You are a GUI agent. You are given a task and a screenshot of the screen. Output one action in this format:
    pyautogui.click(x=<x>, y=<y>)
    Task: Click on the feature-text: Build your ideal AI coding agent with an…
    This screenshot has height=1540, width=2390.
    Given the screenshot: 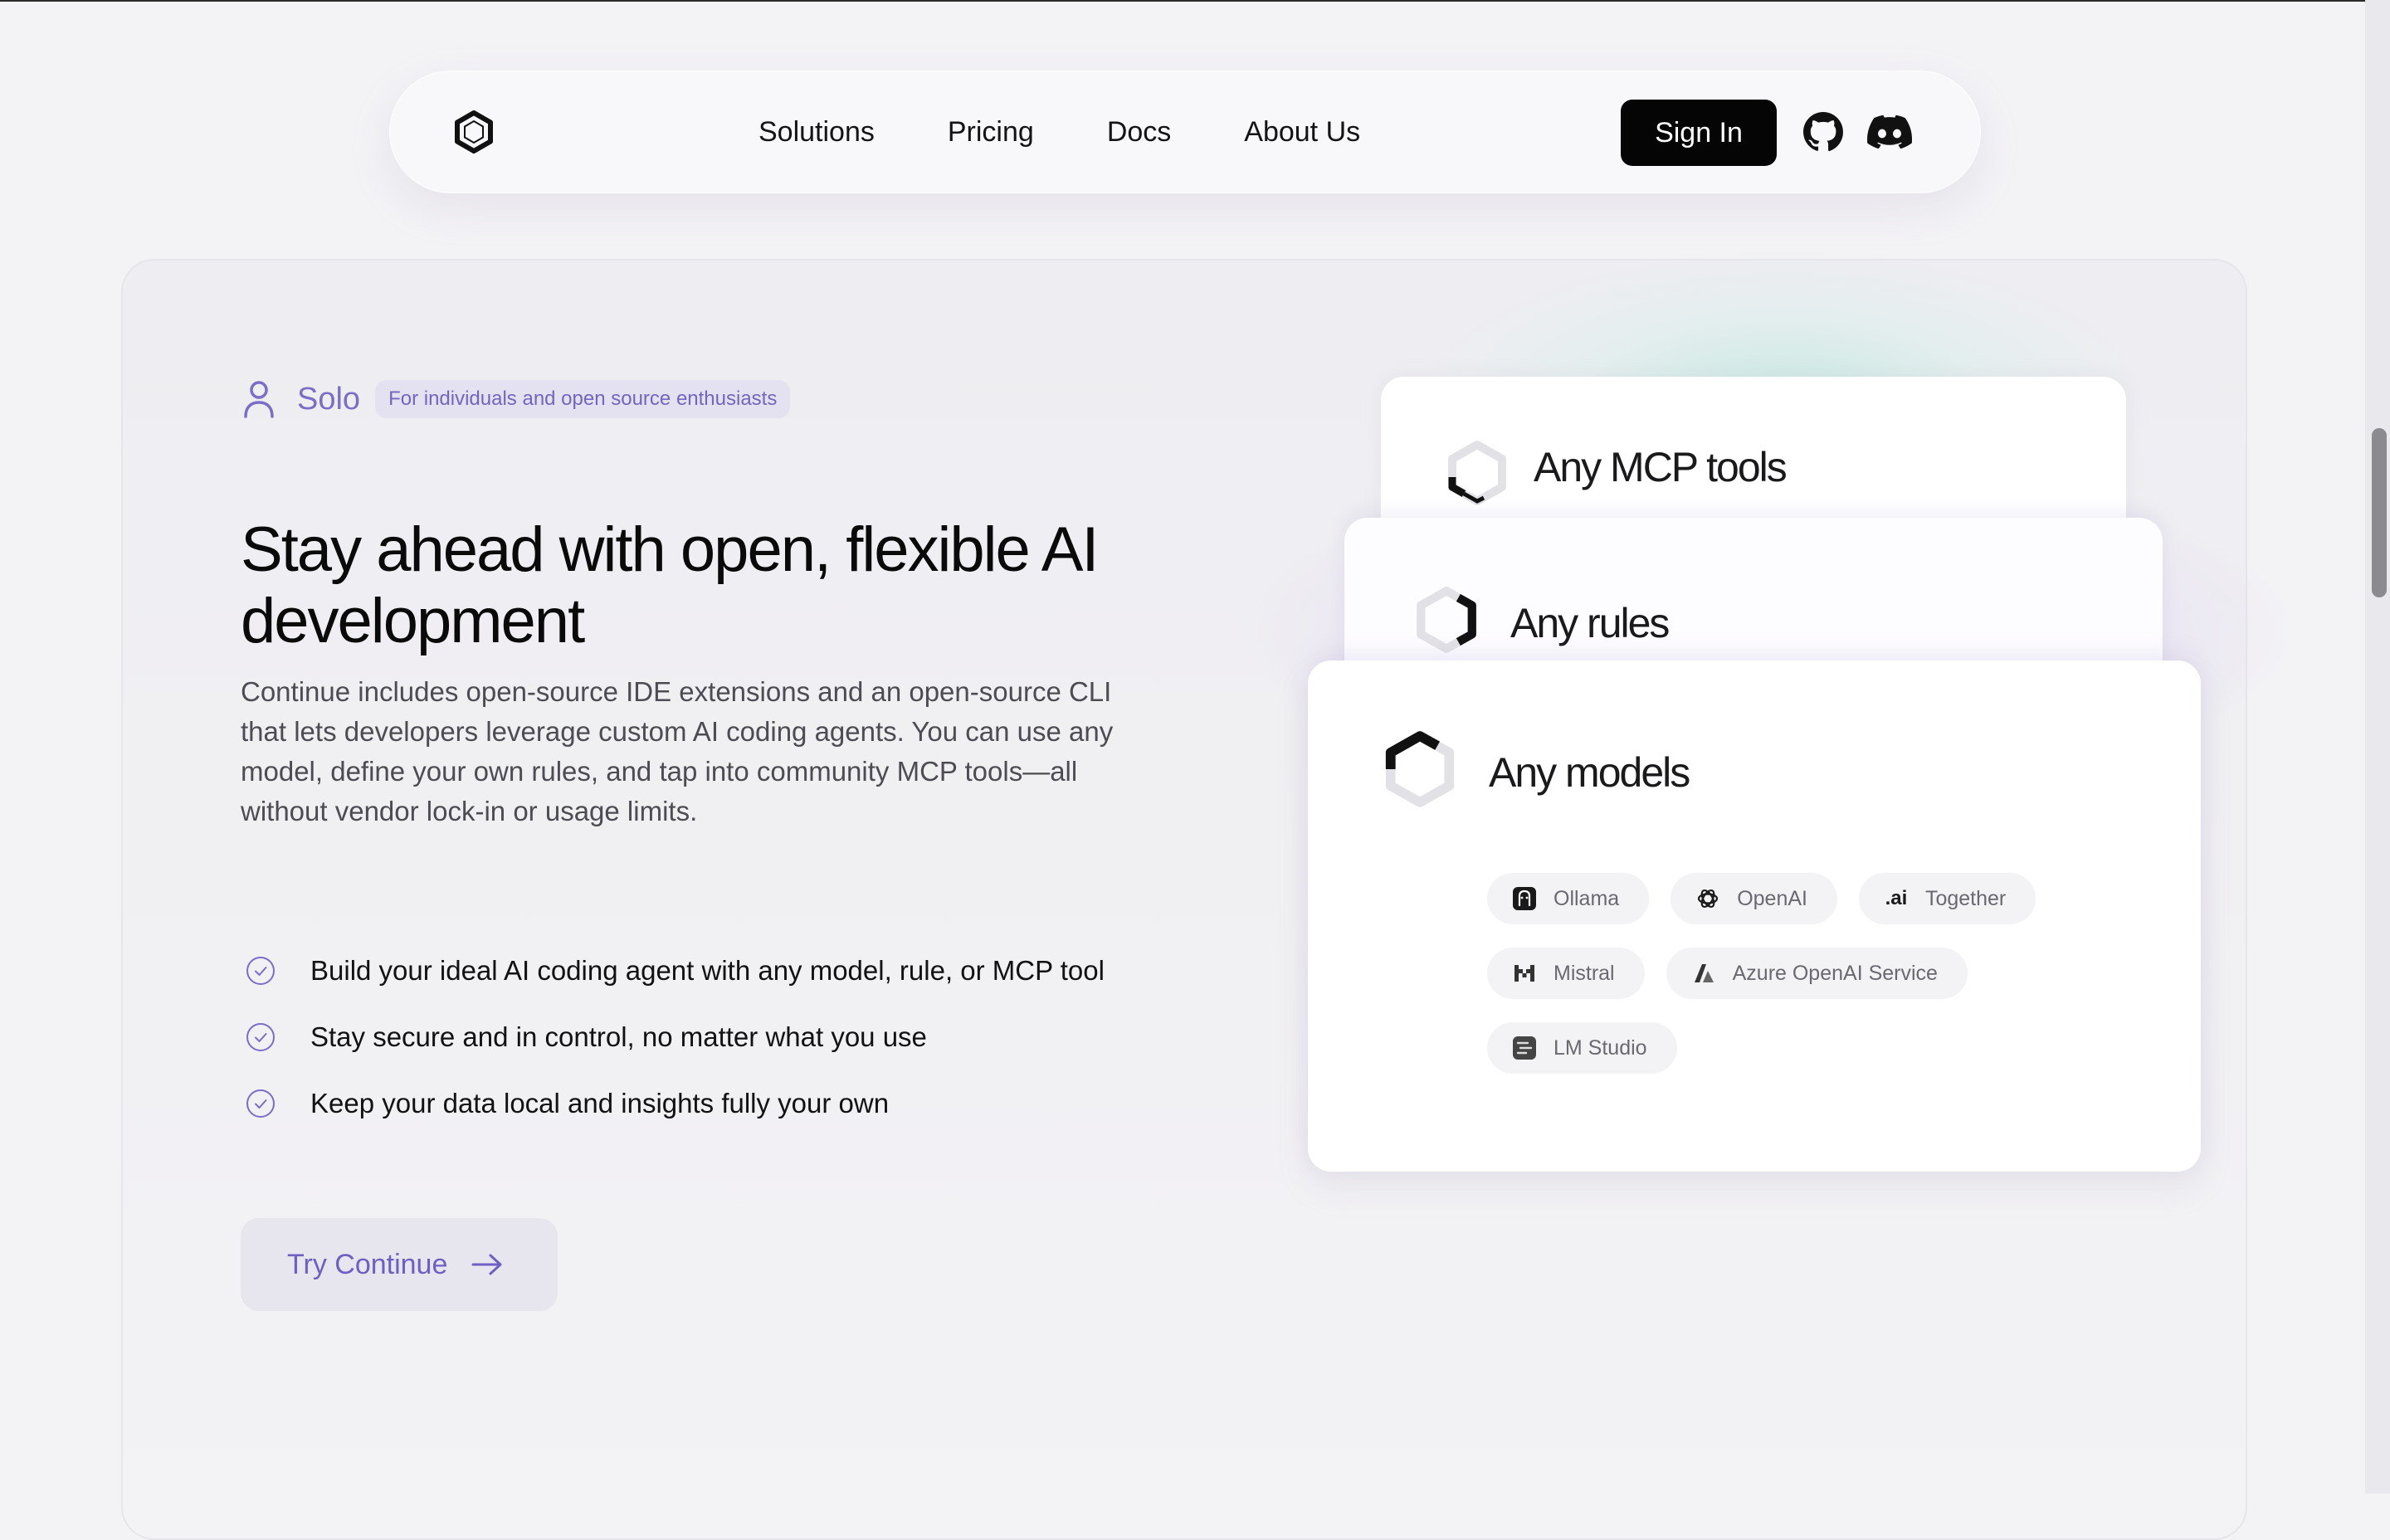 What is the action you would take?
    pyautogui.click(x=708, y=970)
    